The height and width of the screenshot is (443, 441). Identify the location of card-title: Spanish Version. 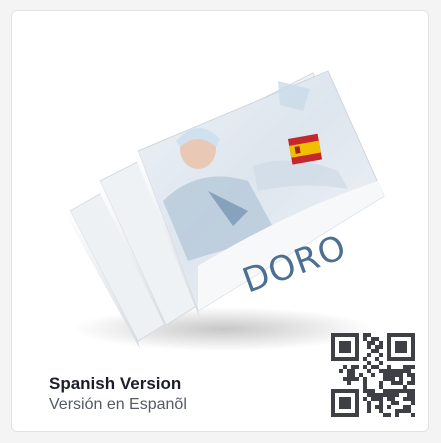
(115, 383).